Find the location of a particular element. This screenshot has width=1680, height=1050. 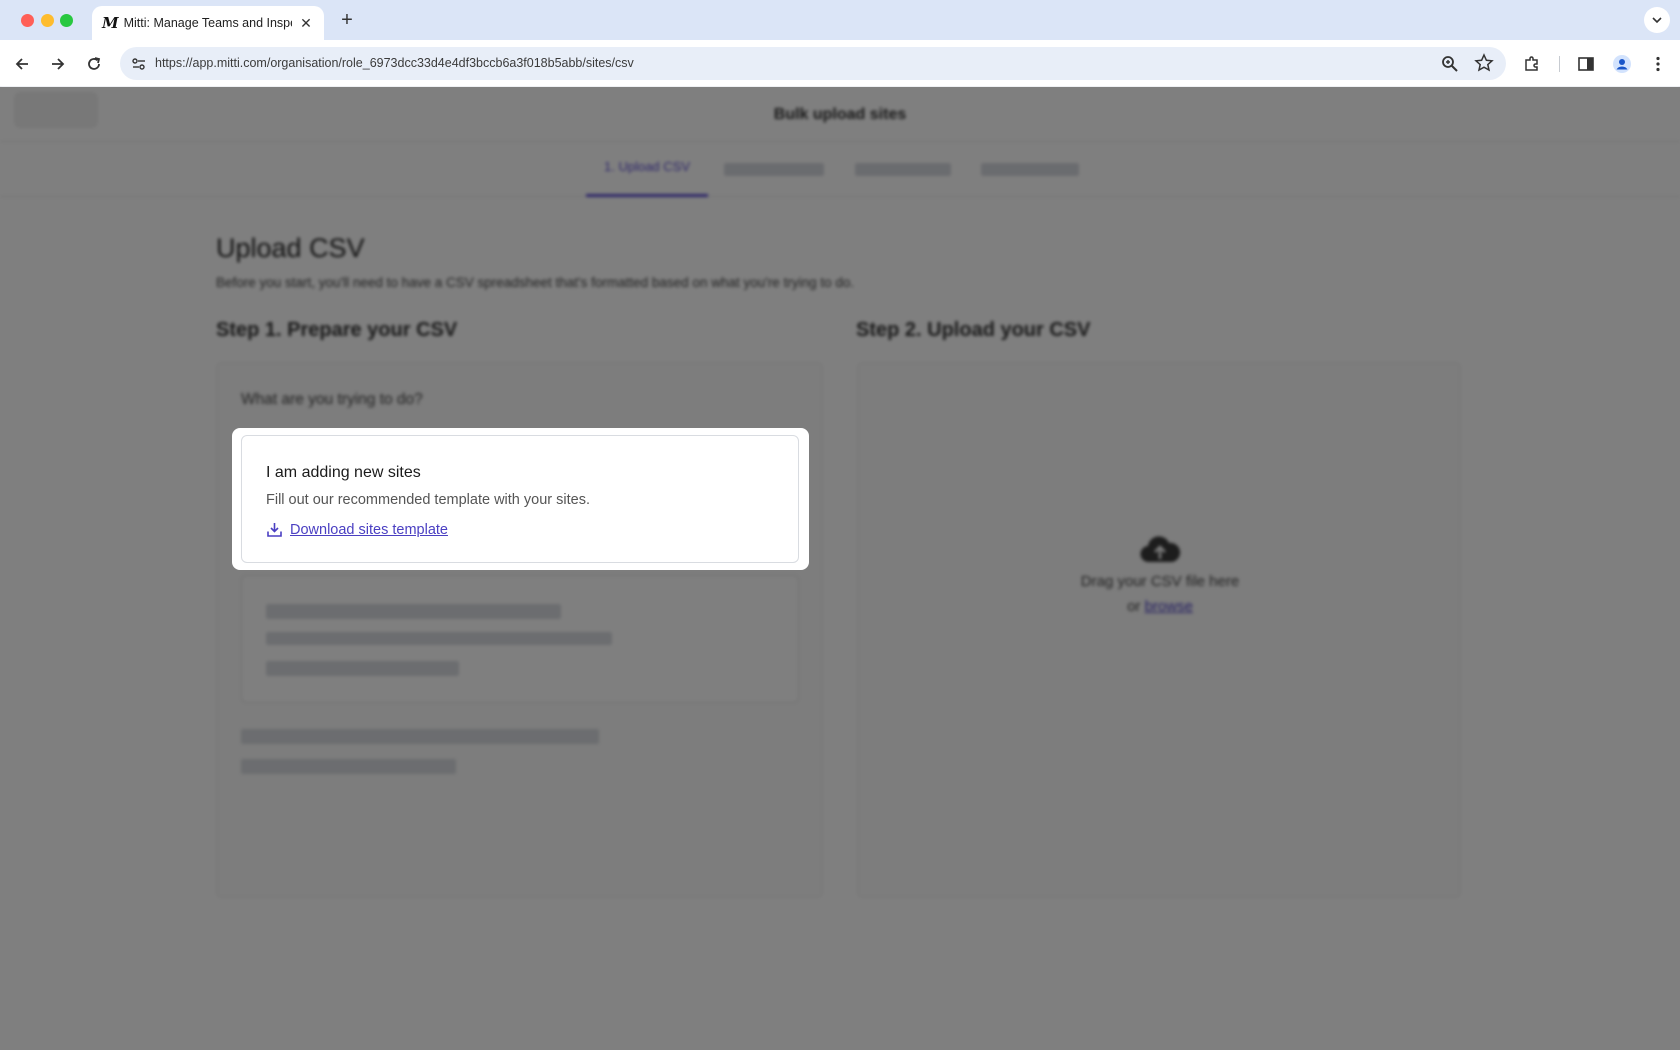

tab-search-button is located at coordinates (1657, 20).